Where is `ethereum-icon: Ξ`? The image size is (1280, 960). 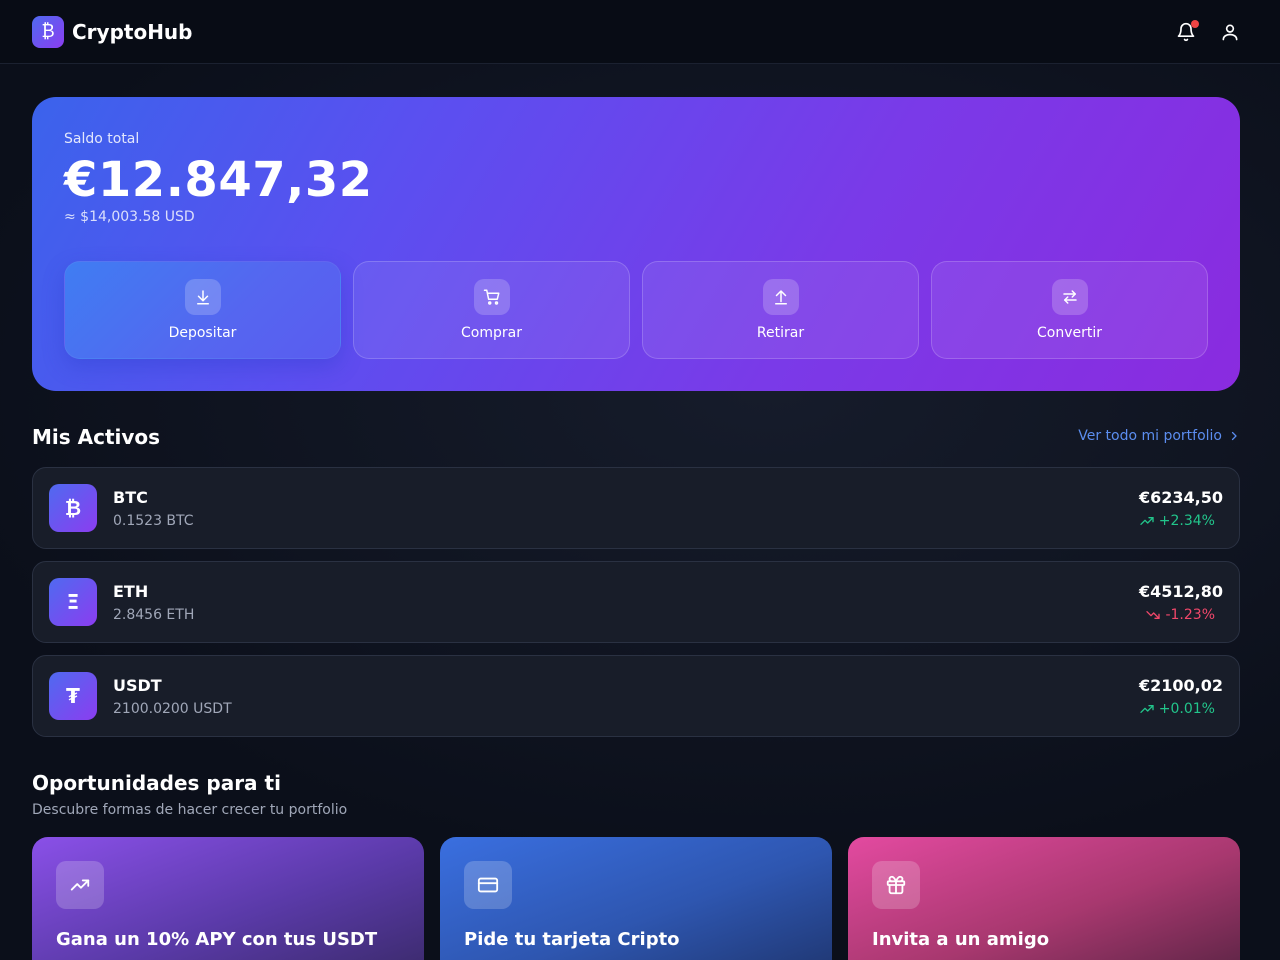 ethereum-icon: Ξ is located at coordinates (73, 602).